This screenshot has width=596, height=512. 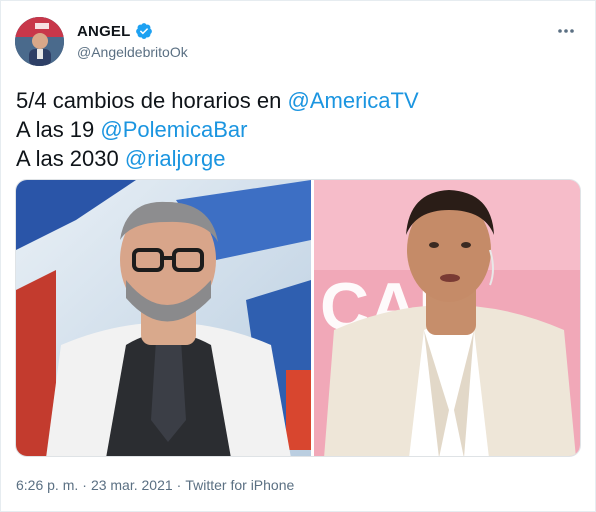 What do you see at coordinates (47, 485) in the screenshot?
I see `tweet-time: 6:26 p. m.` at bounding box center [47, 485].